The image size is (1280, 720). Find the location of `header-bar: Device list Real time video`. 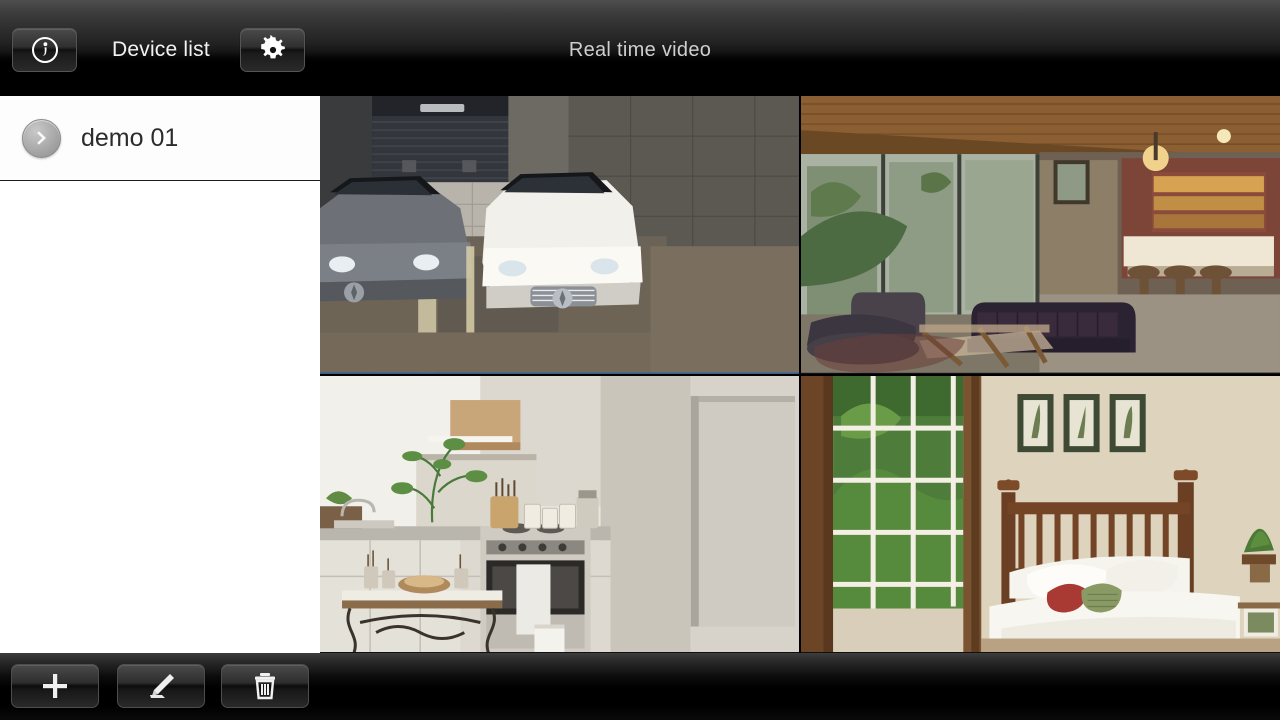

header-bar: Device list Real time video is located at coordinates (640, 48).